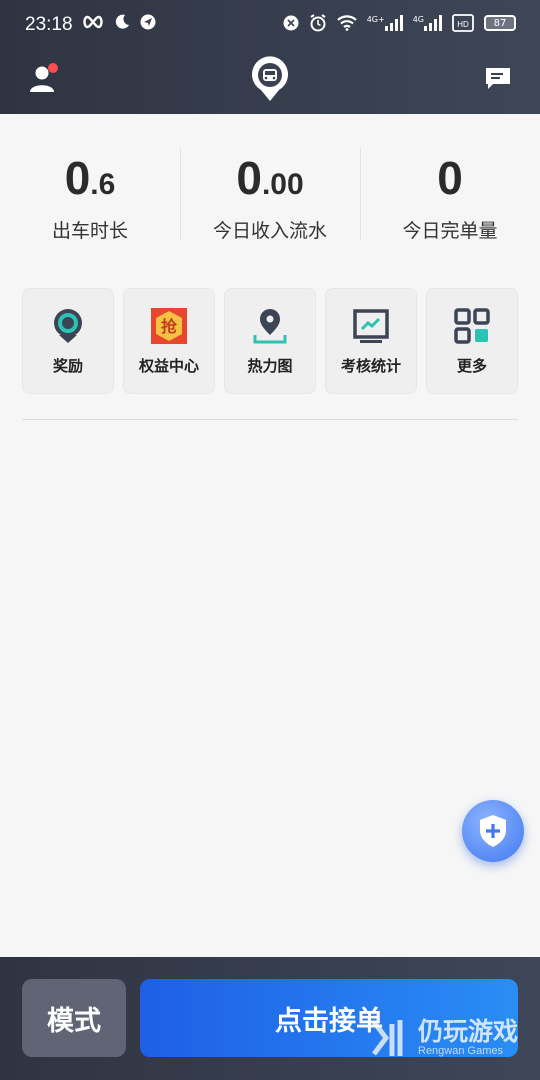 The width and height of the screenshot is (540, 1080). I want to click on stat-label: 今日完单量, so click(450, 231).